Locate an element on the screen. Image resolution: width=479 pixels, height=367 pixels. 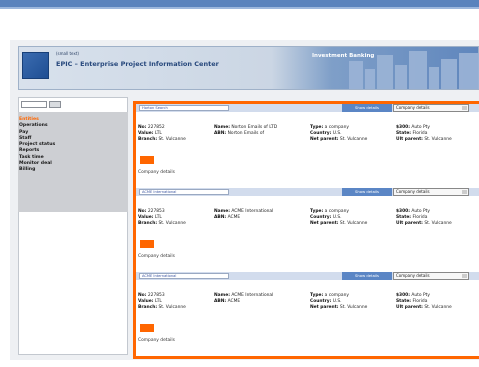
logo-subtitle: (small text) is located at coordinates (67, 53).